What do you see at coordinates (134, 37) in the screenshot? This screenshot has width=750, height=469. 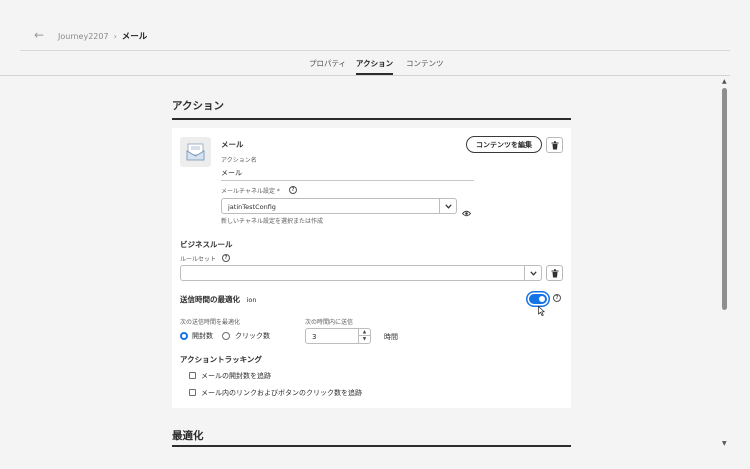 I see `breadcrumb-current: メール` at bounding box center [134, 37].